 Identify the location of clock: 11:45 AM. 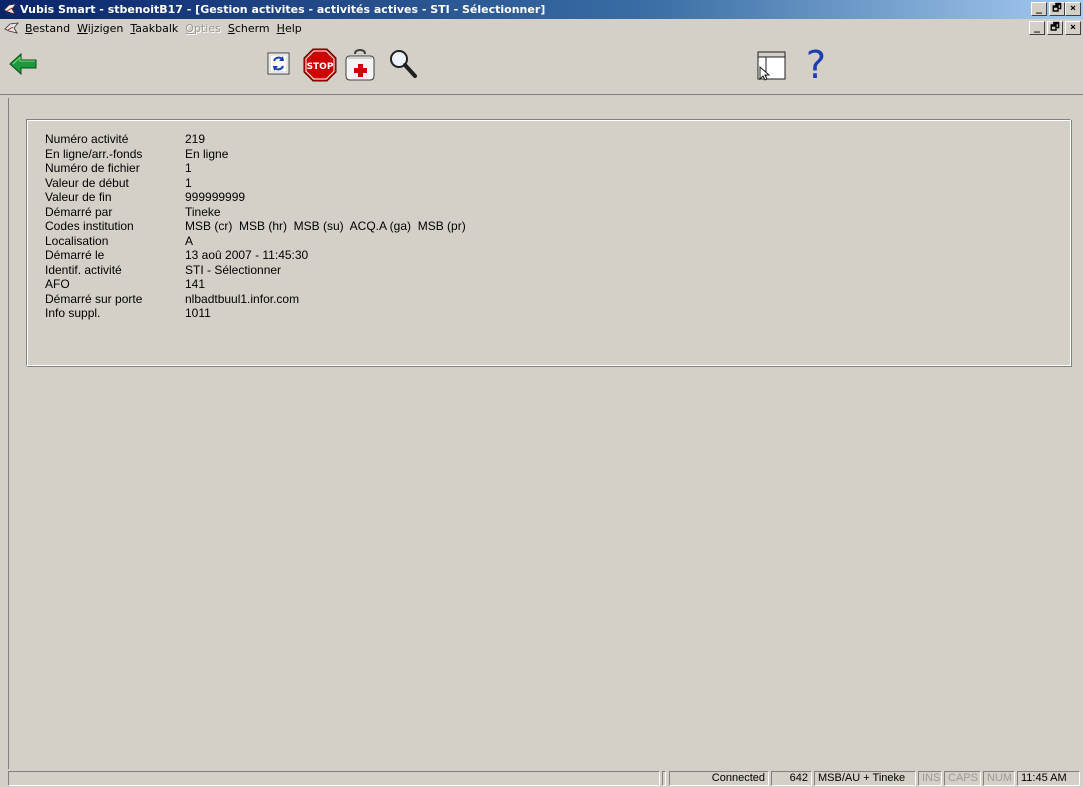
(1048, 778).